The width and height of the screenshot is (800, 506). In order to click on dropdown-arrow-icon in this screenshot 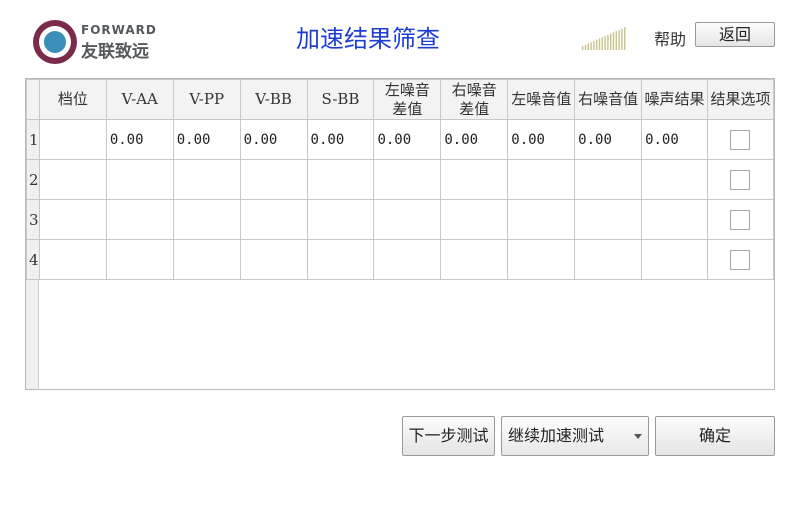, I will do `click(638, 436)`.